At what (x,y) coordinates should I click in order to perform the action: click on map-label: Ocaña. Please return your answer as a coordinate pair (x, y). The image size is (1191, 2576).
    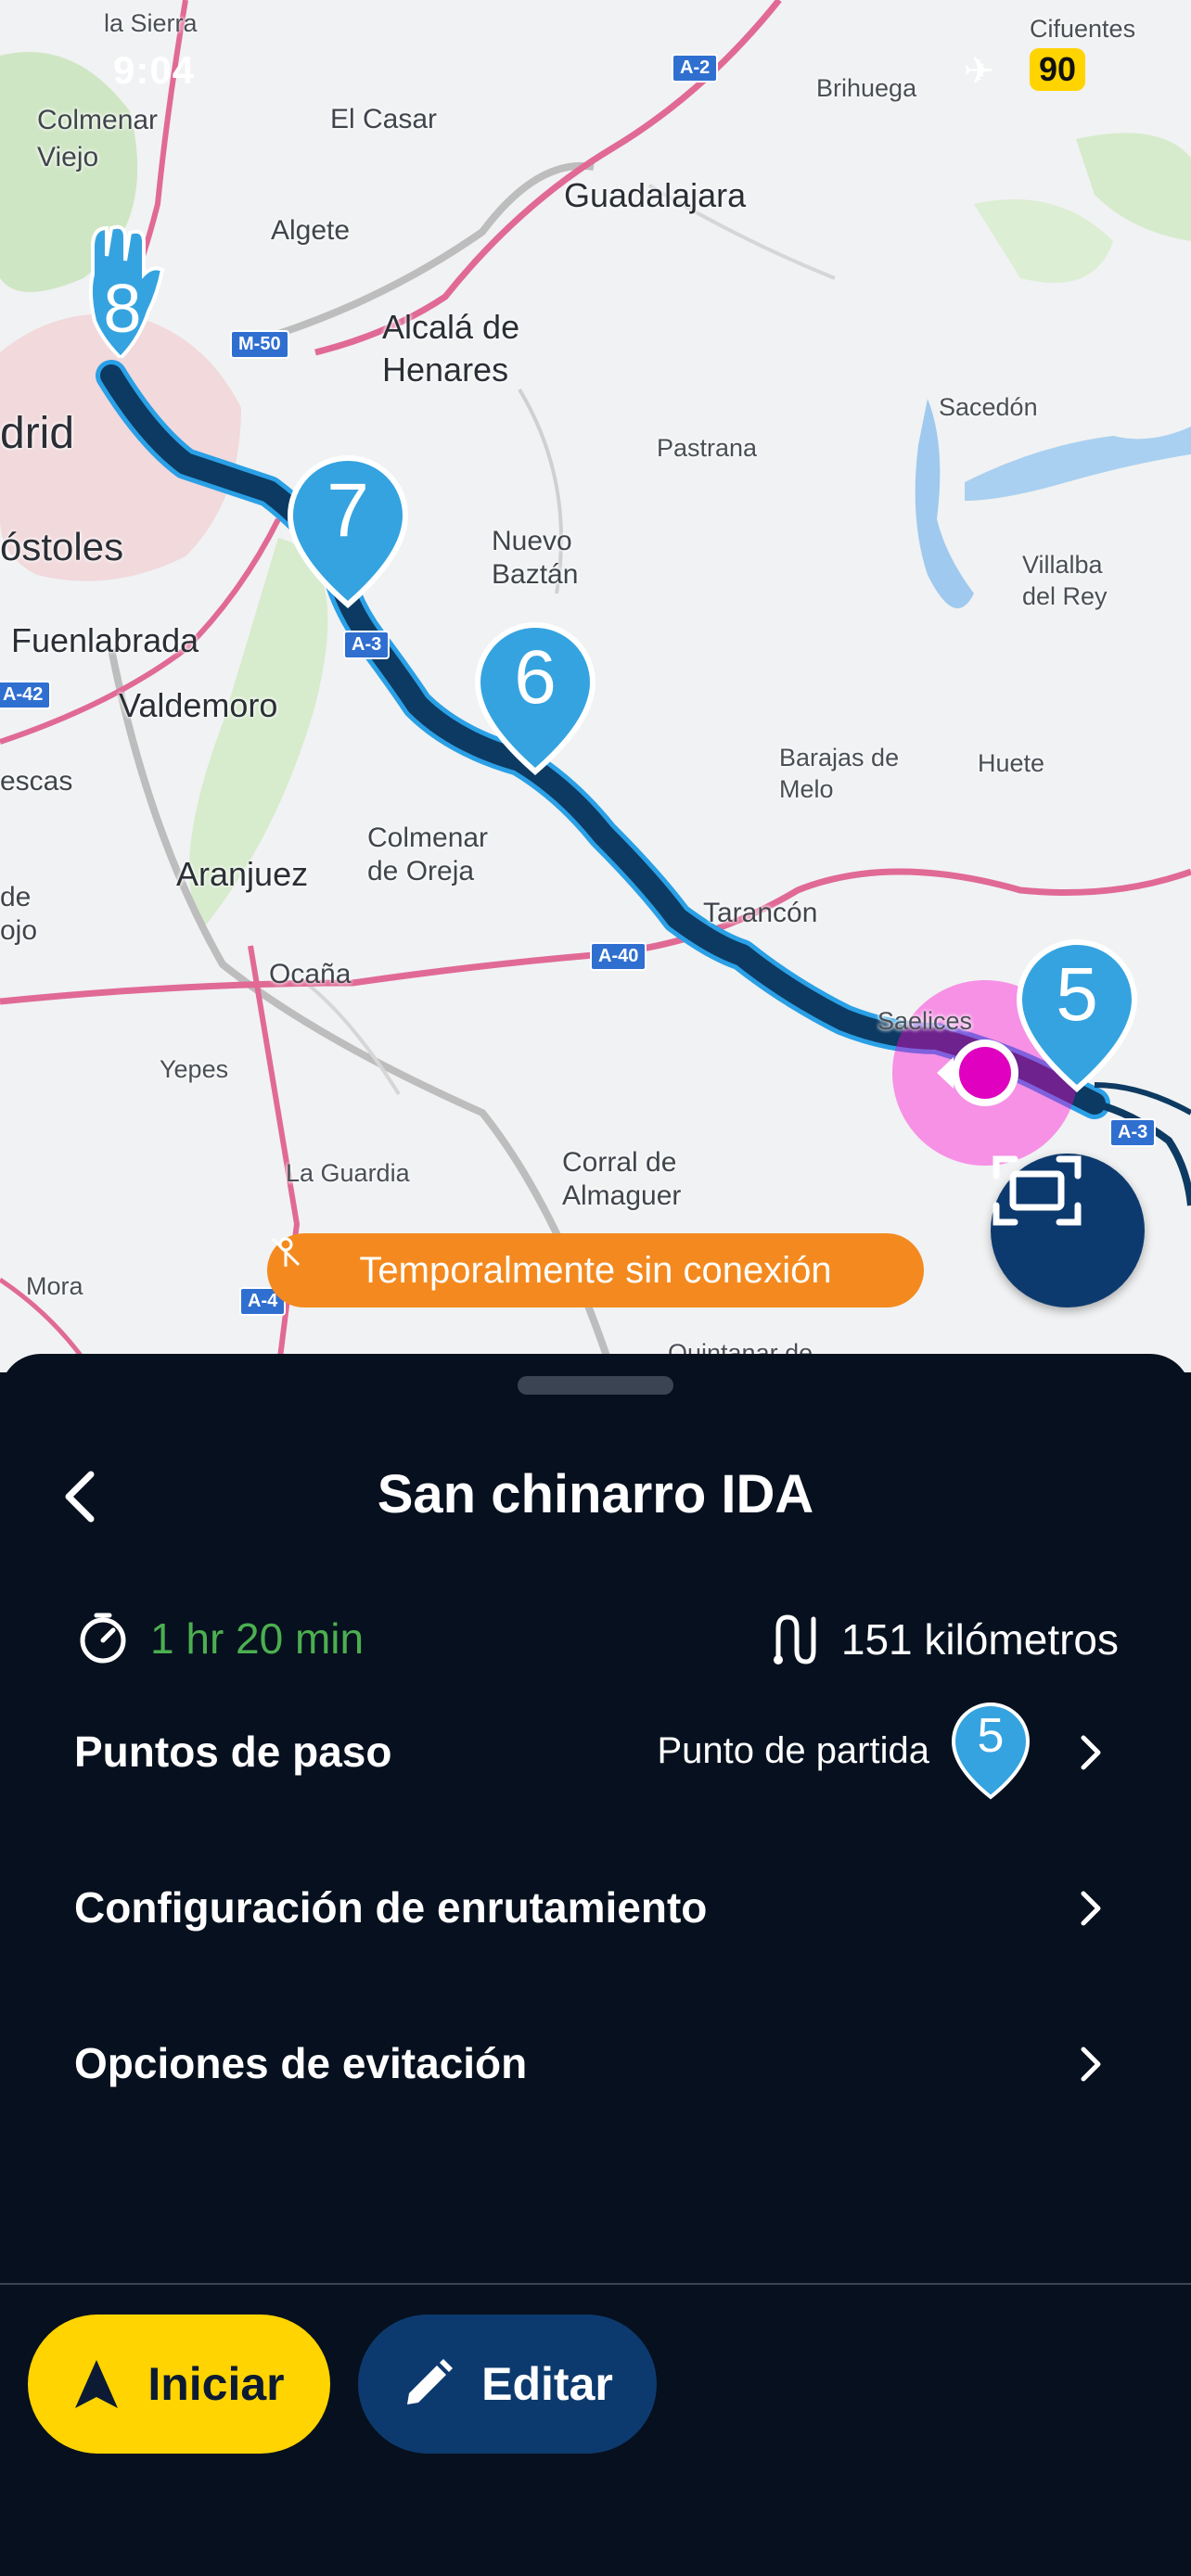
    Looking at the image, I should click on (310, 974).